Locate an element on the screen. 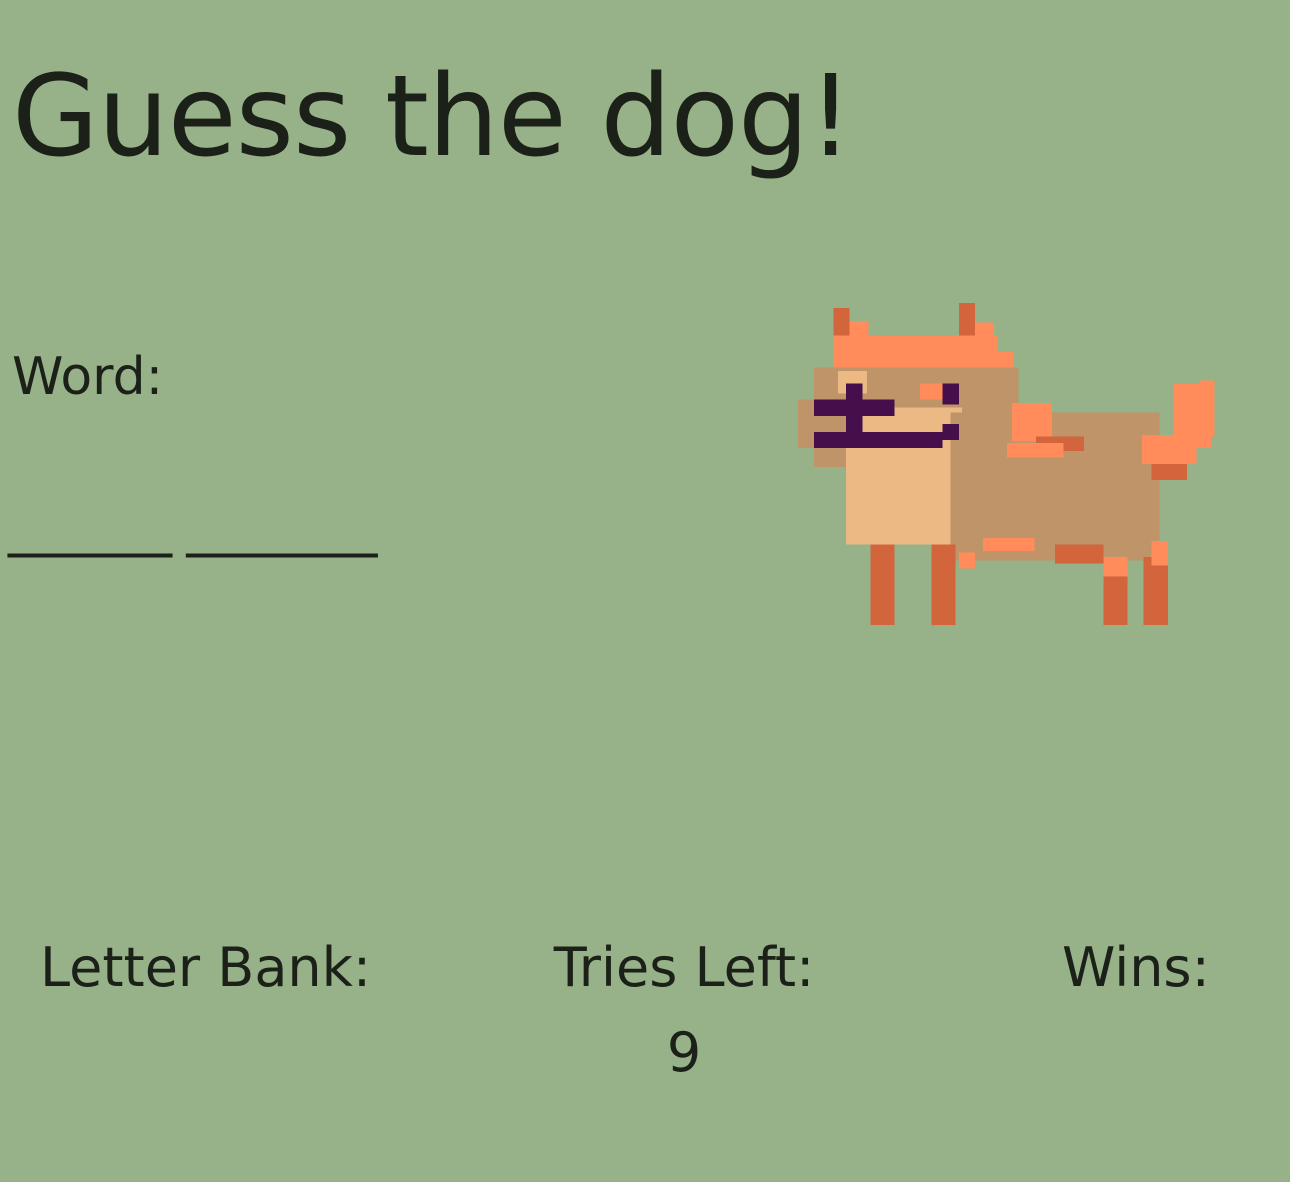 The width and height of the screenshot is (1290, 1182). word-blanks: ______ _______ is located at coordinates (192, 524).